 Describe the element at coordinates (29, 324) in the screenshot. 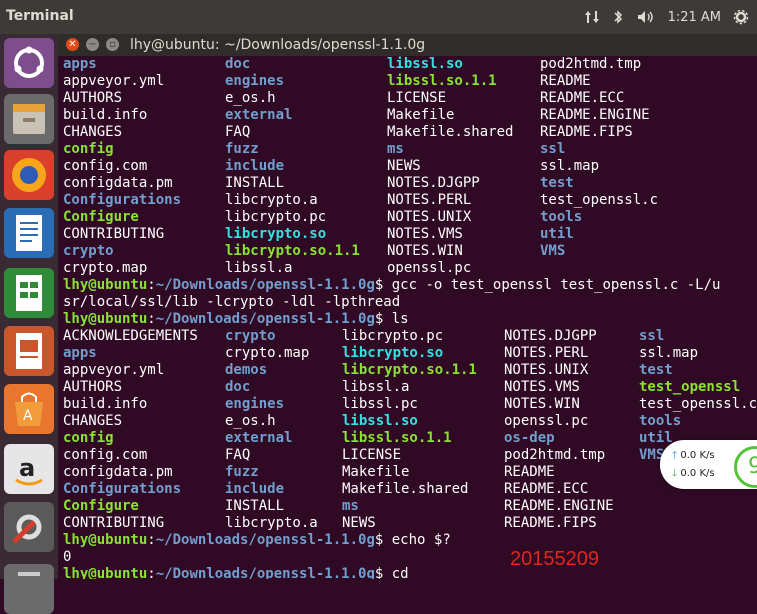

I see `launcher: A a` at that location.